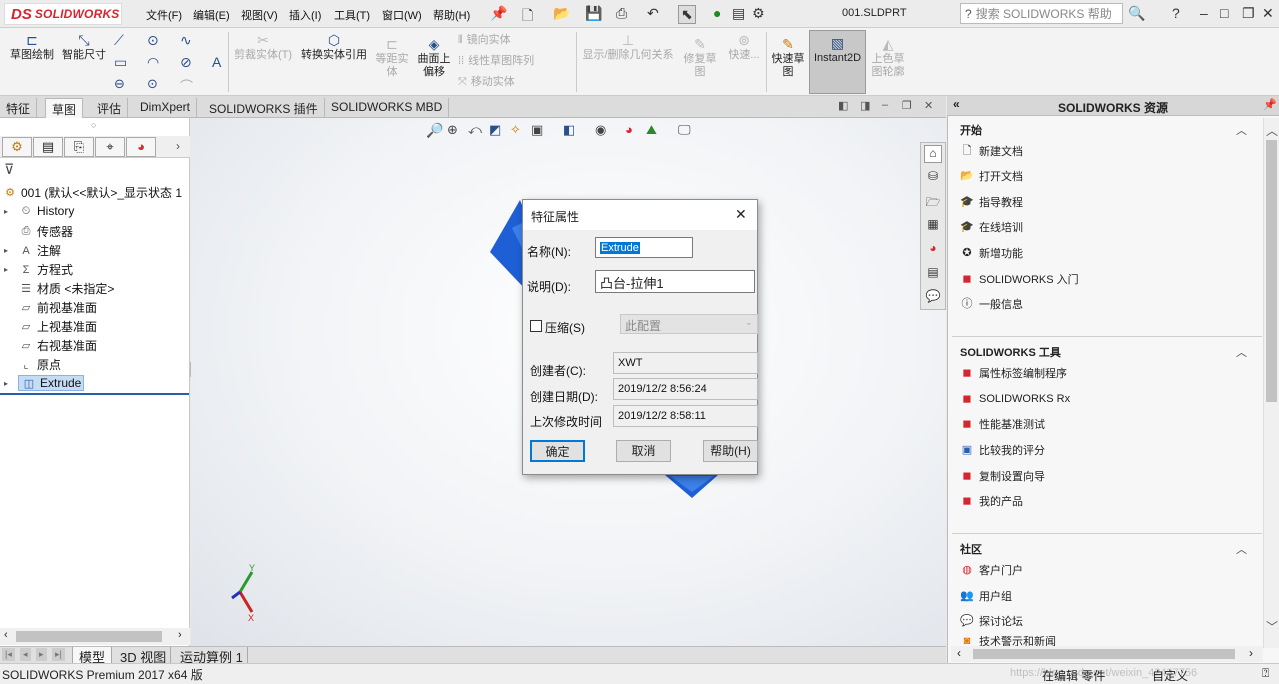 Image resolution: width=1279 pixels, height=684 pixels. Describe the element at coordinates (561, 13) in the screenshot. I see `open-doc-icon: 📂` at that location.